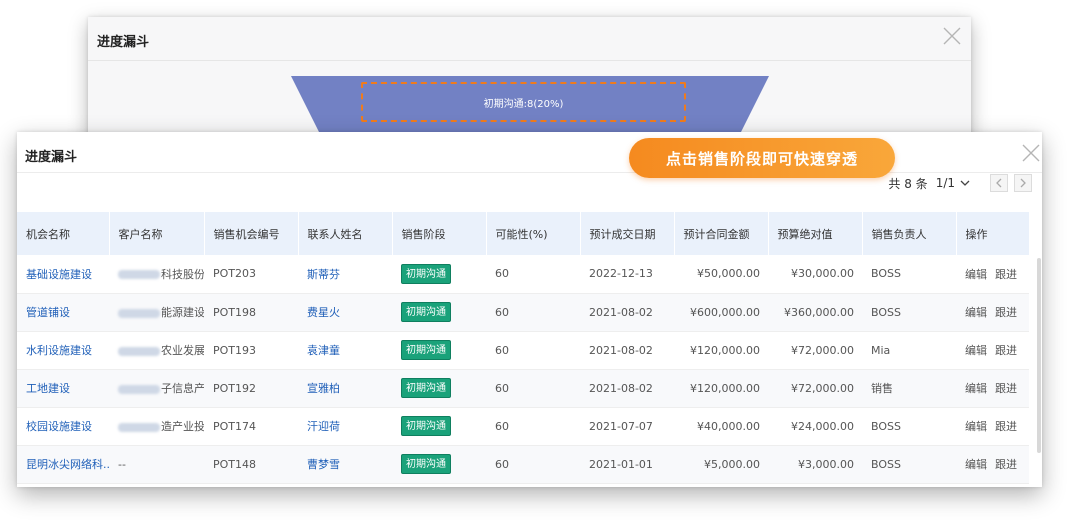  What do you see at coordinates (345, 312) in the screenshot?
I see `contact-name-link: 费星火` at bounding box center [345, 312].